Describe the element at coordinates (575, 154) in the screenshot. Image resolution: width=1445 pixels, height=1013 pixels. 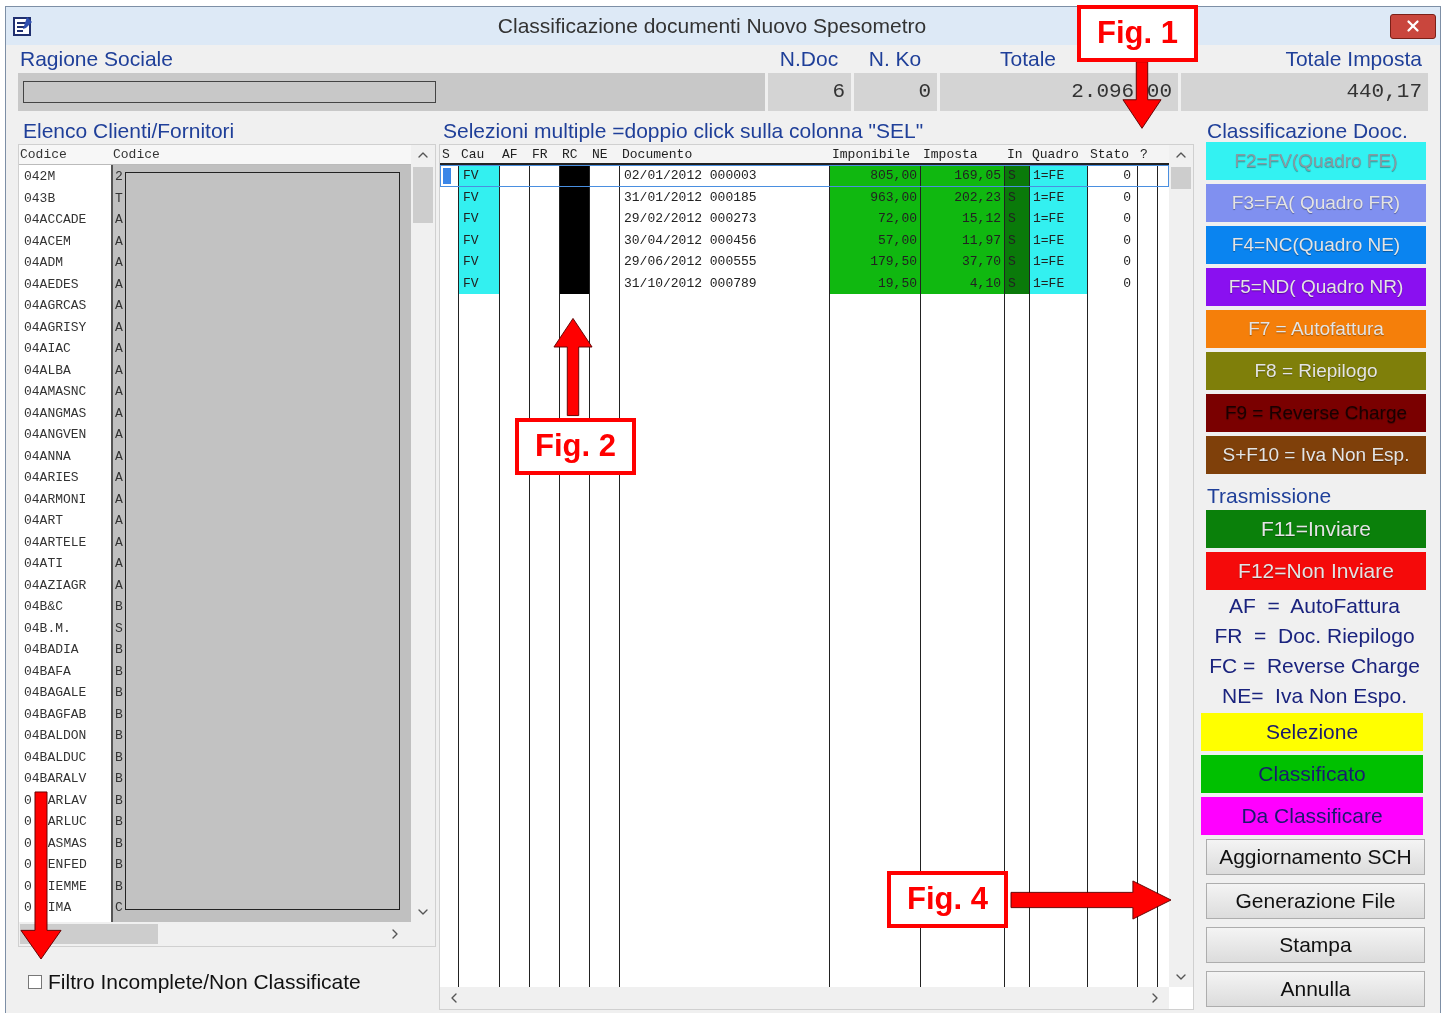
I see `column-header: RC` at that location.